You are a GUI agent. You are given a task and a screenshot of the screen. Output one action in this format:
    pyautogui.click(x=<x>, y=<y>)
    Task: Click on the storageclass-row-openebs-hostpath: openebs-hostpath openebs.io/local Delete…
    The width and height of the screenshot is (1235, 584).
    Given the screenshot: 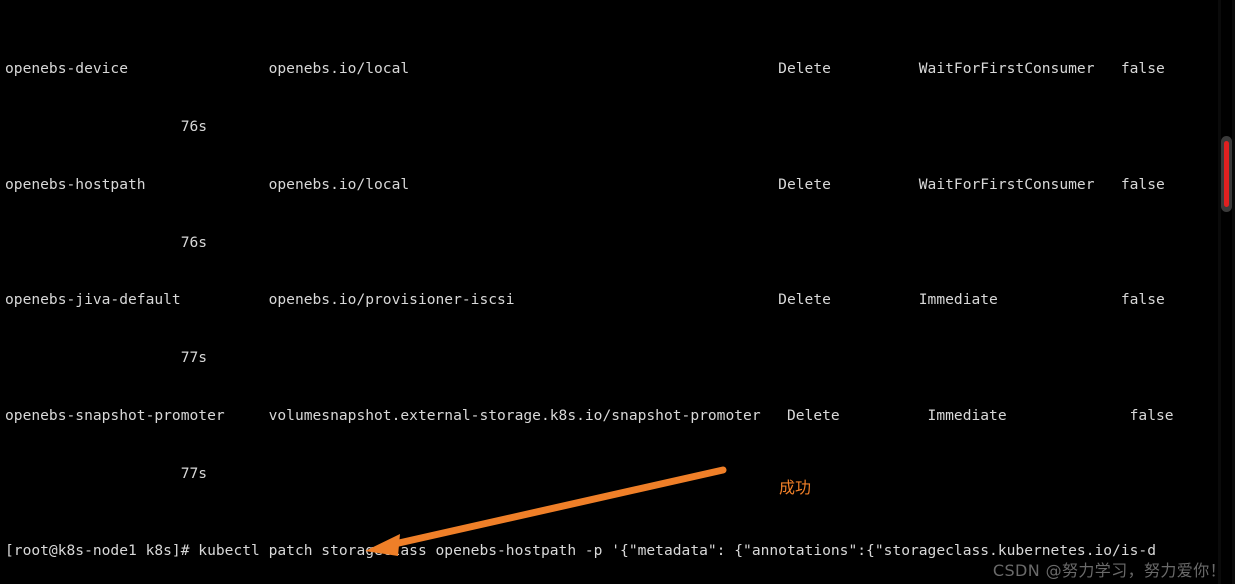 What is the action you would take?
    pyautogui.click(x=585, y=184)
    